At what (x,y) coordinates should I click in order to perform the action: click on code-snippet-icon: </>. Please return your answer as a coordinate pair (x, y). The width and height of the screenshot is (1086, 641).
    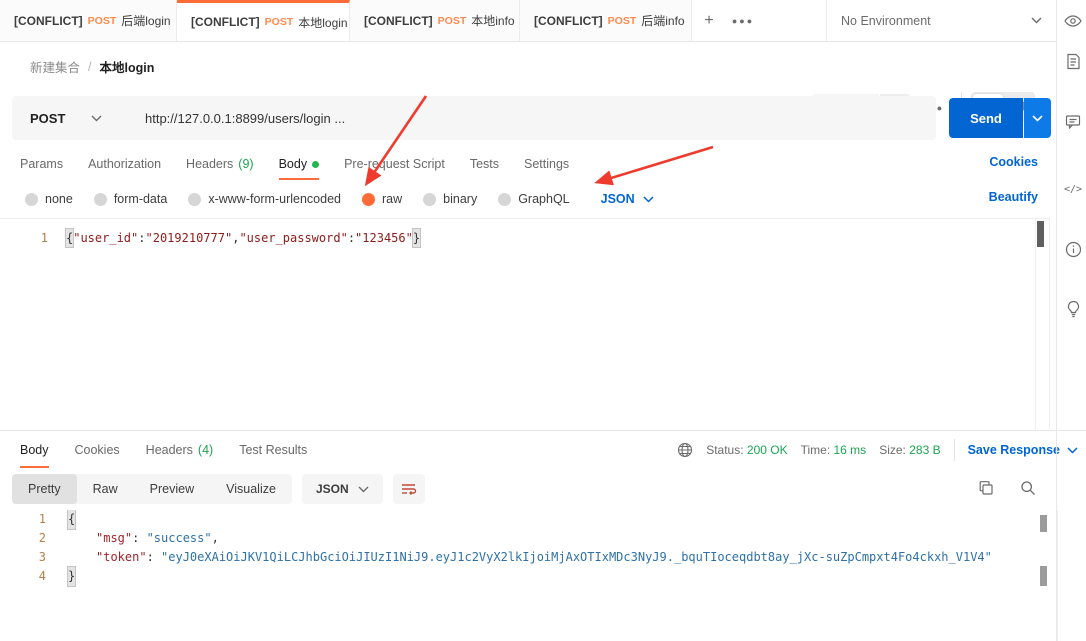
    Looking at the image, I should click on (1073, 189).